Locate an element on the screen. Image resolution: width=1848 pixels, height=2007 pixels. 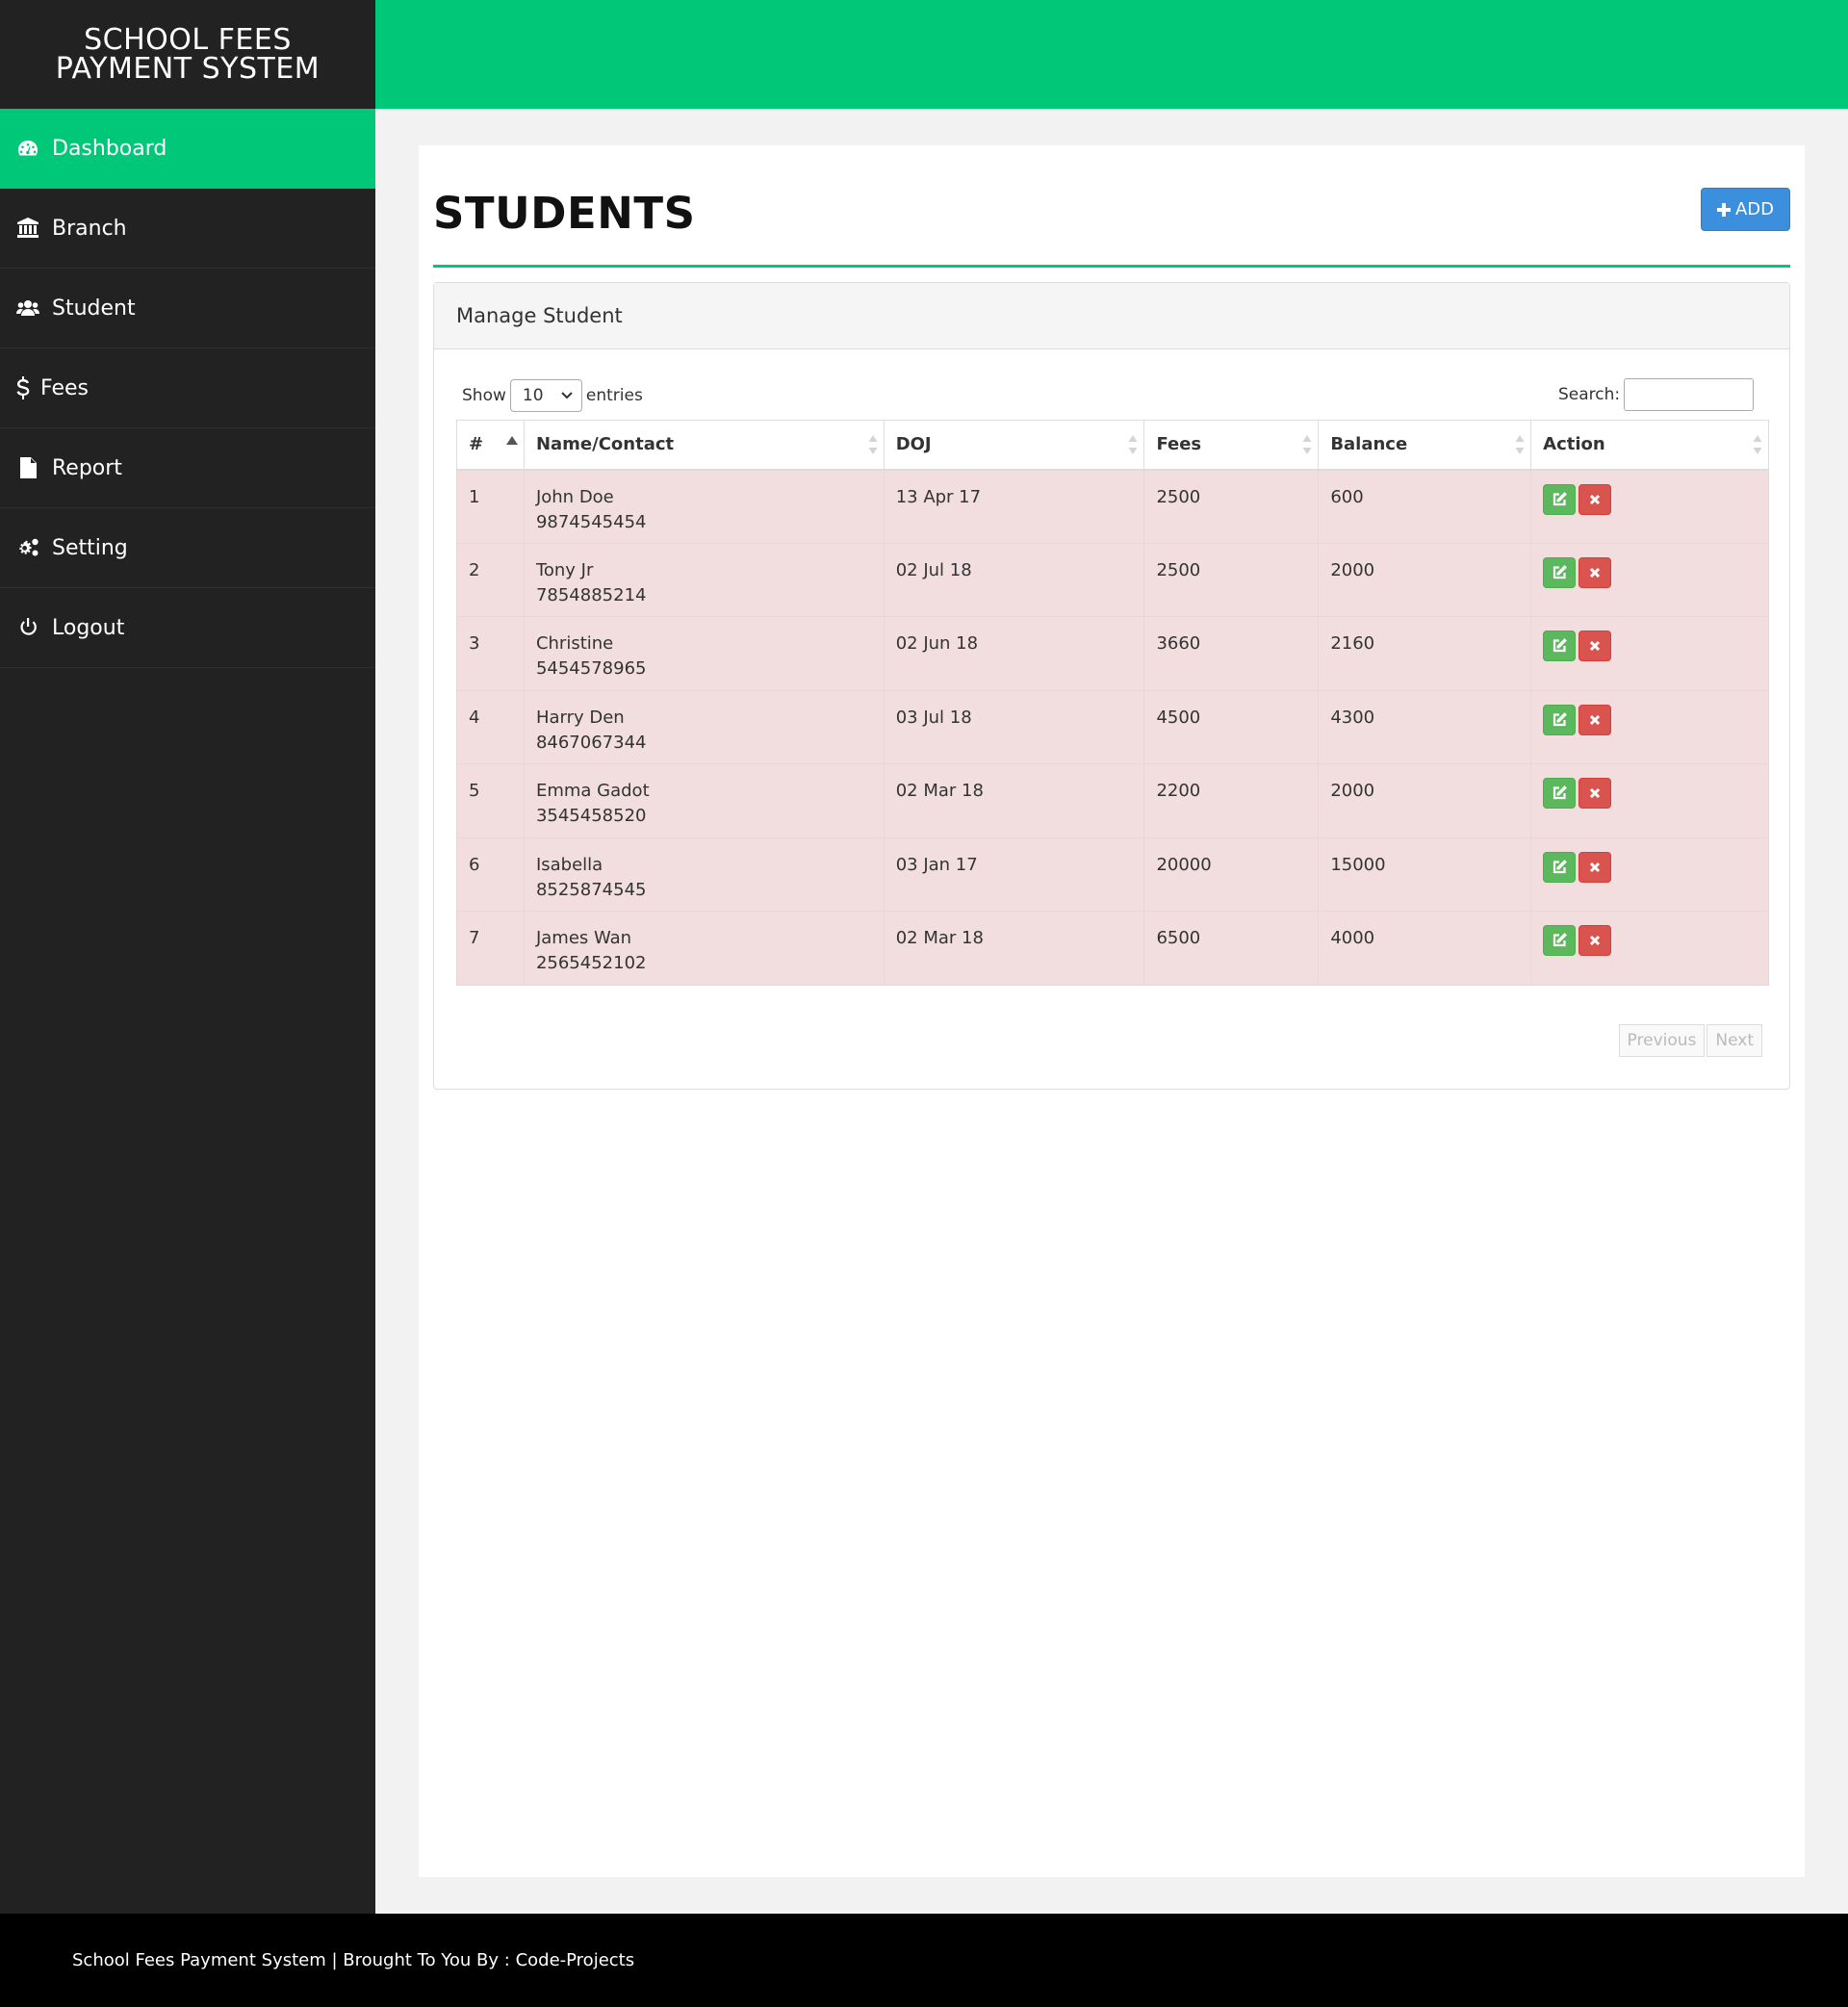
cell-doj: 02 Jun 18 is located at coordinates (1014, 653).